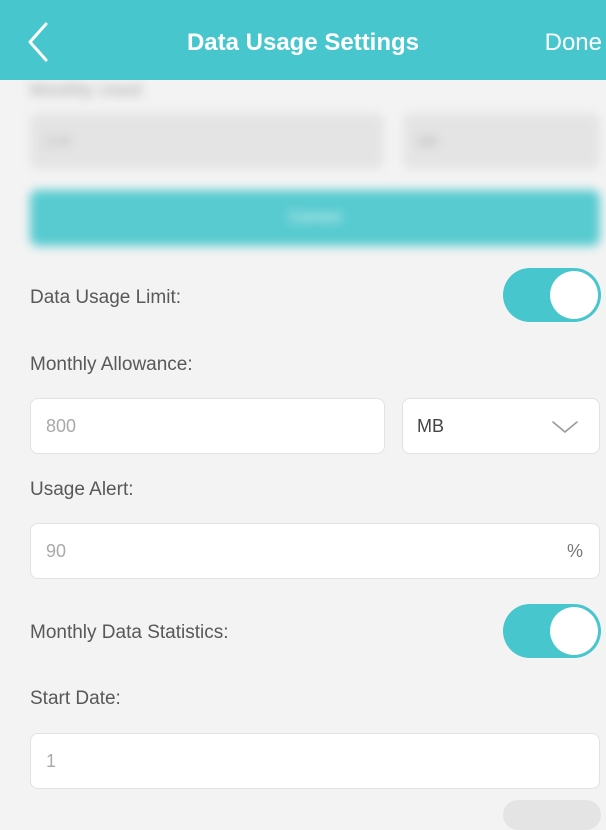 Image resolution: width=606 pixels, height=830 pixels. Describe the element at coordinates (111, 364) in the screenshot. I see `monthly-allowance-label: Monthly Allowance:` at that location.